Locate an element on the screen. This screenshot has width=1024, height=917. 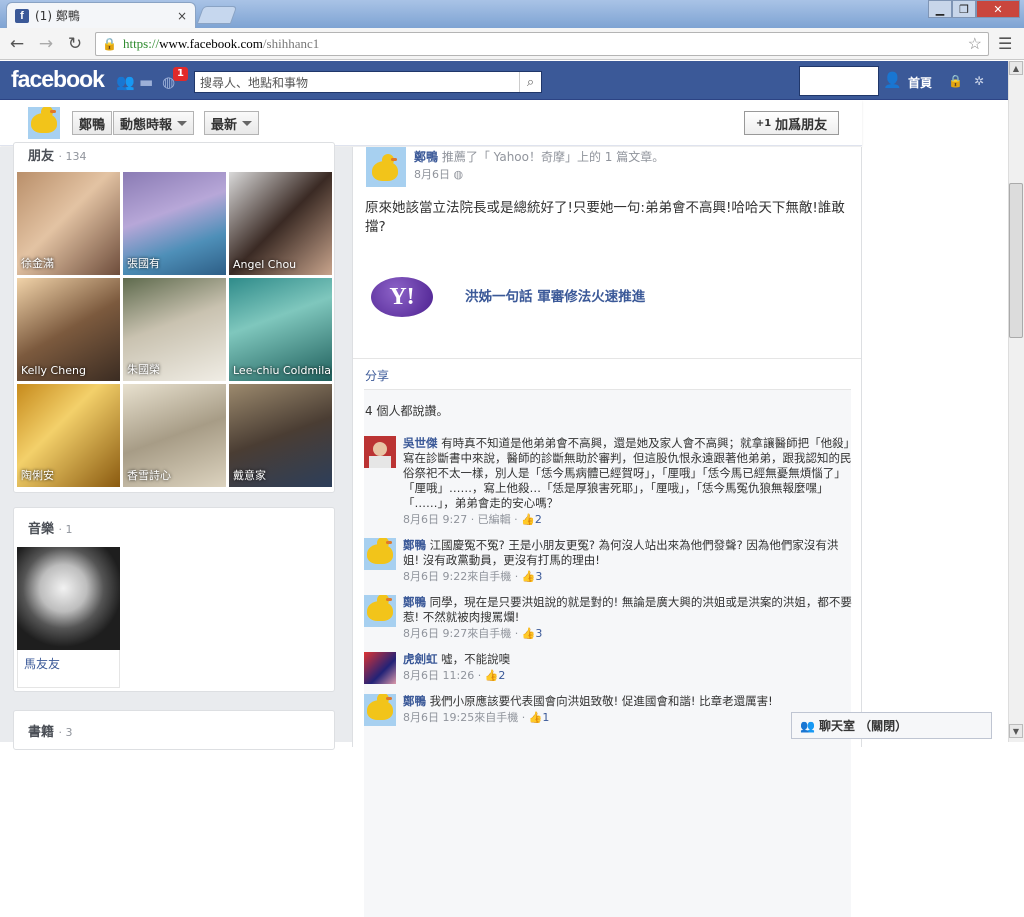
messages-icon: ▬ is located at coordinates (146, 82).